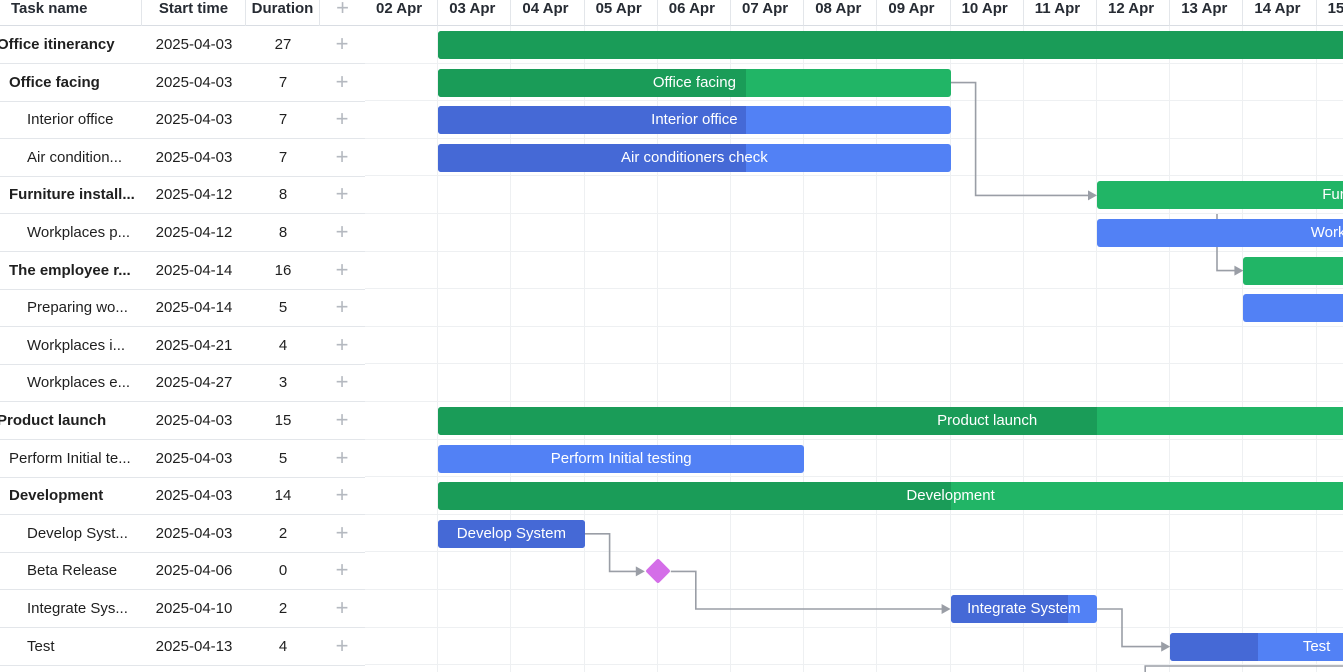  What do you see at coordinates (1220, 195) in the screenshot?
I see `project-bar: Furniture installation` at bounding box center [1220, 195].